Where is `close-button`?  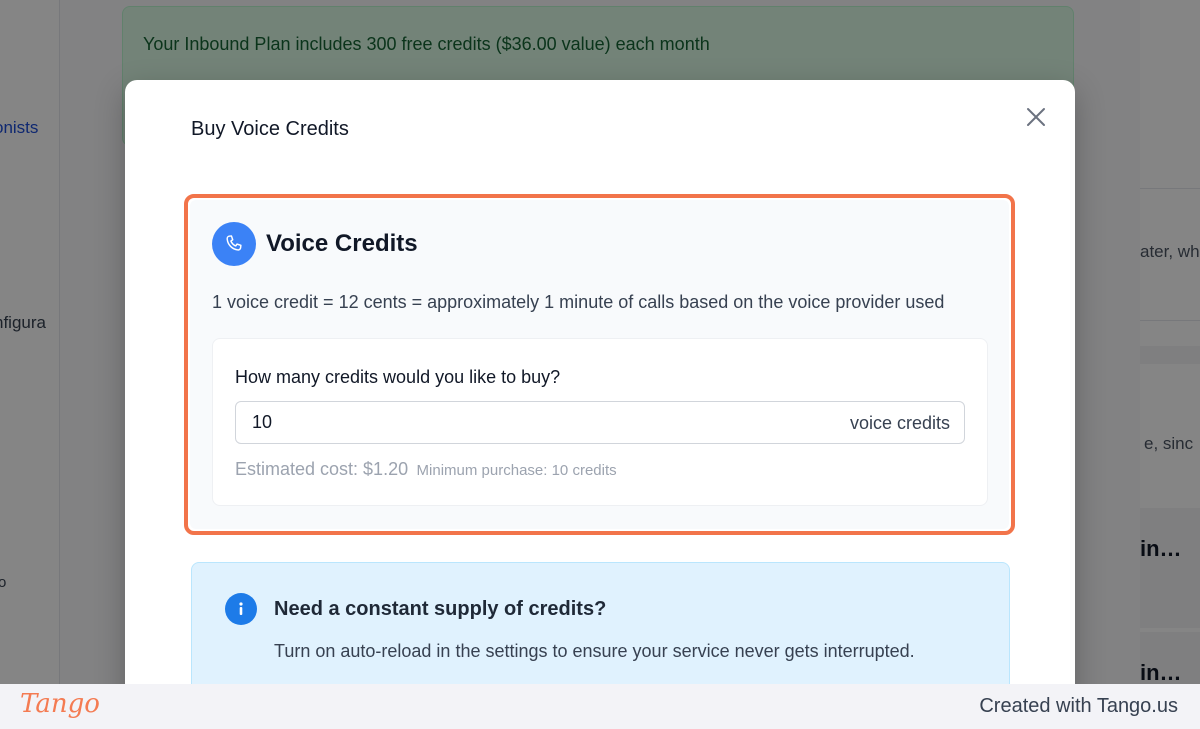 close-button is located at coordinates (1036, 117).